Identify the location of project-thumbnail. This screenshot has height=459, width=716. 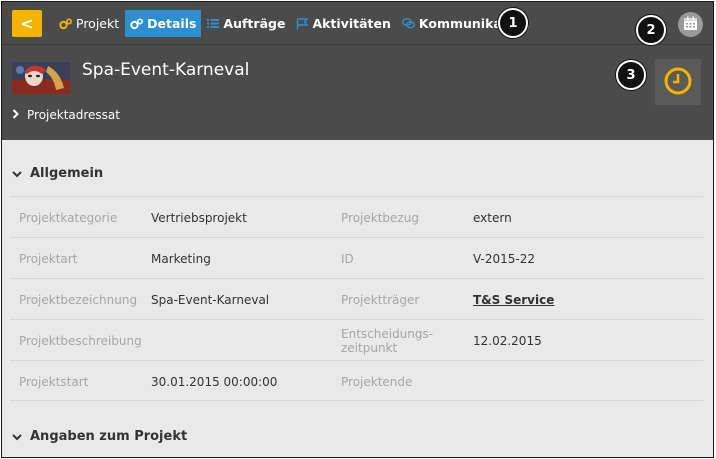
(41, 78).